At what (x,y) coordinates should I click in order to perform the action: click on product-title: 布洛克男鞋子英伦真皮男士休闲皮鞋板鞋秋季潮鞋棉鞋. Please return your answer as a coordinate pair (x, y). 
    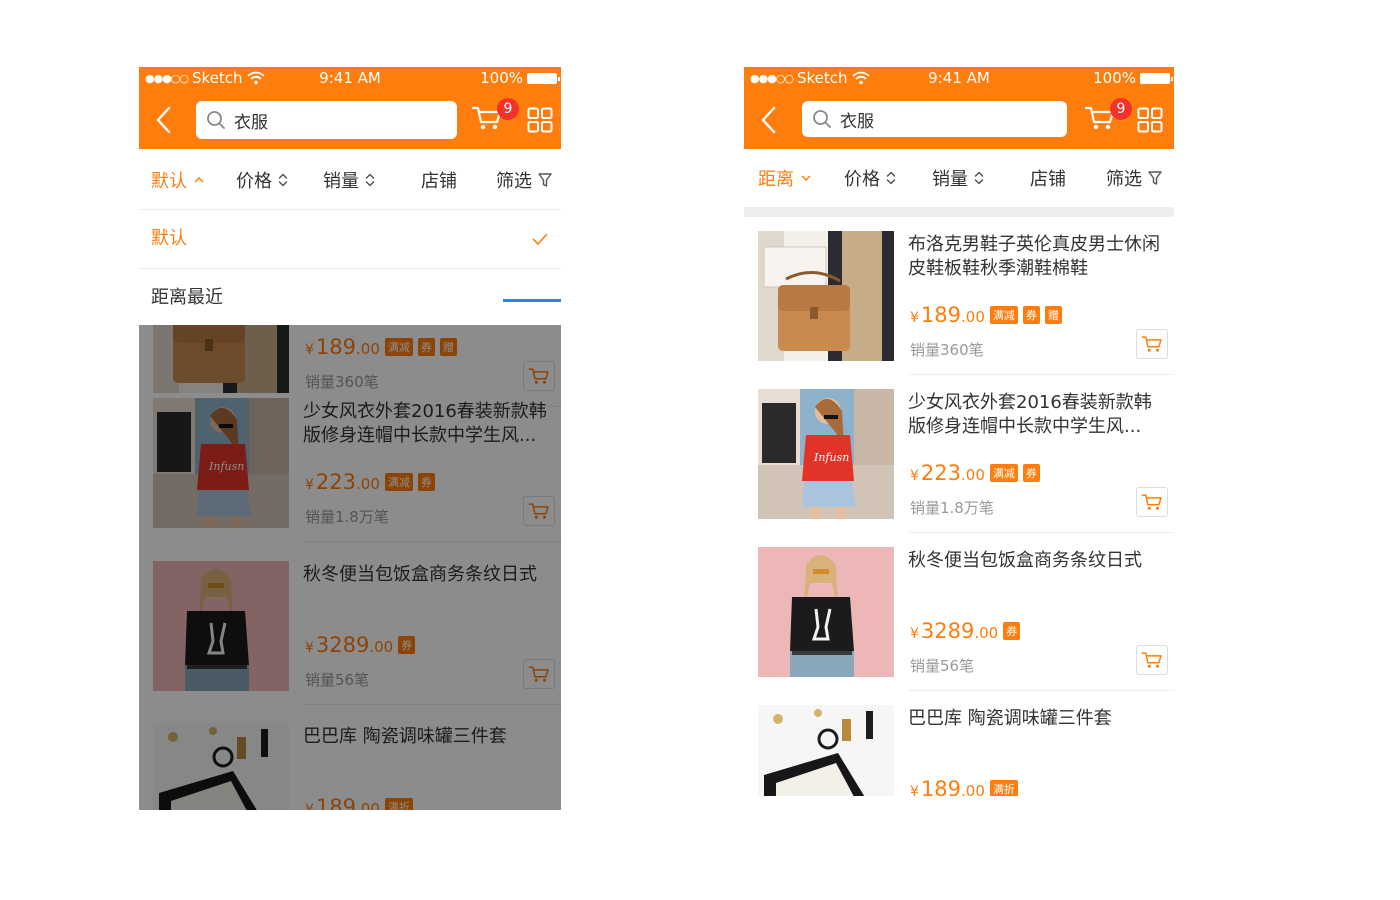
    Looking at the image, I should click on (1034, 256).